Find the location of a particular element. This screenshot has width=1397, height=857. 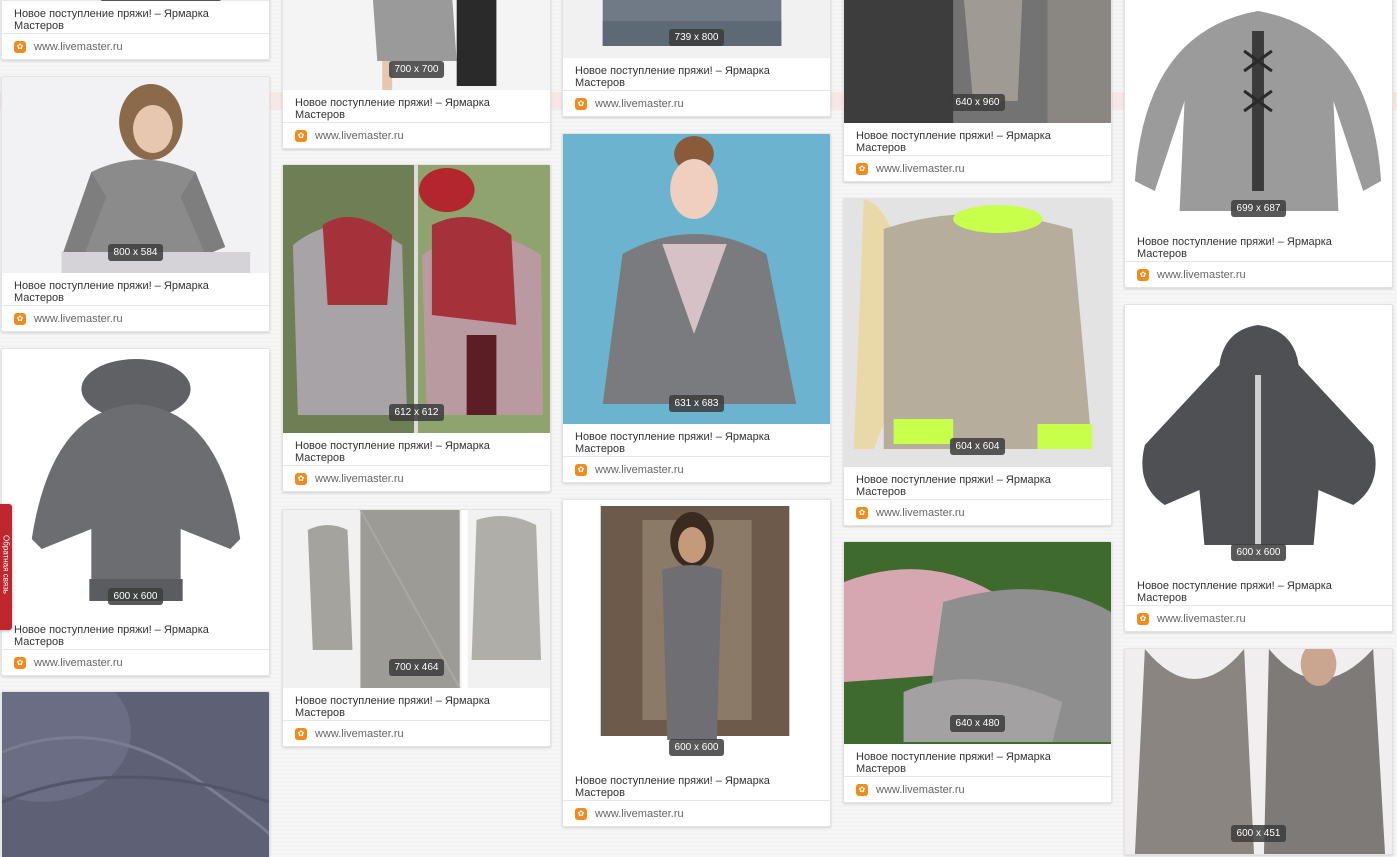

image-thumbnail: 640 x 480 is located at coordinates (977, 643).